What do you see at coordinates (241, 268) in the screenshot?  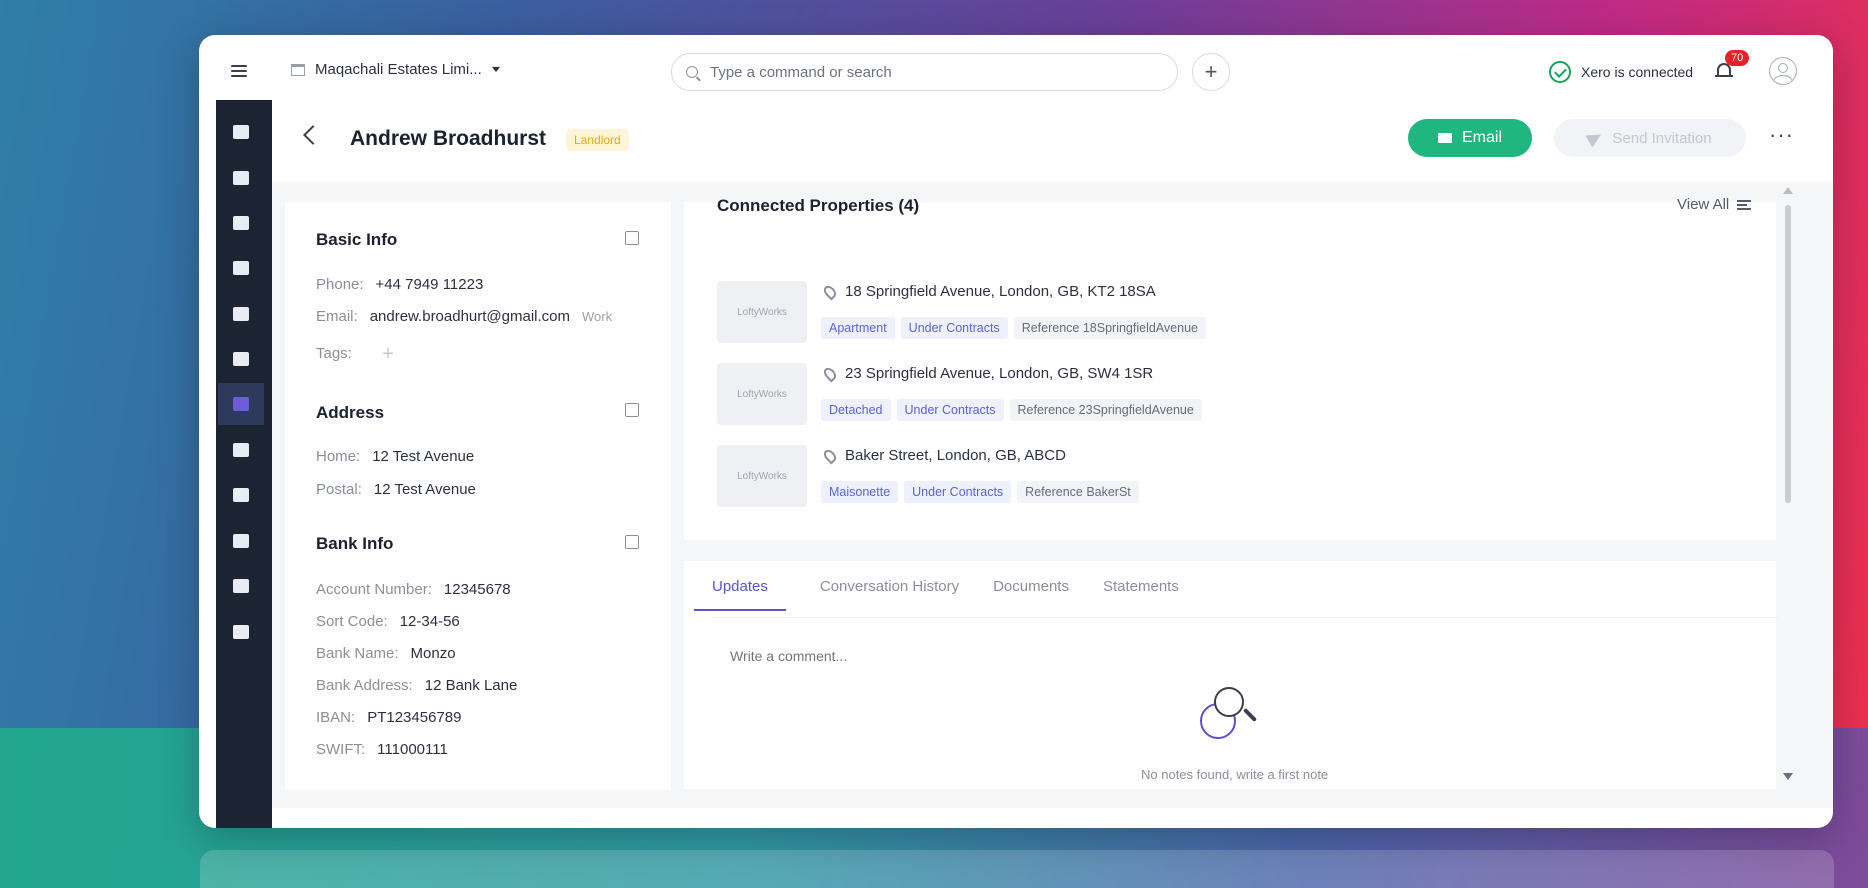 I see `sidebar-item-lettings` at bounding box center [241, 268].